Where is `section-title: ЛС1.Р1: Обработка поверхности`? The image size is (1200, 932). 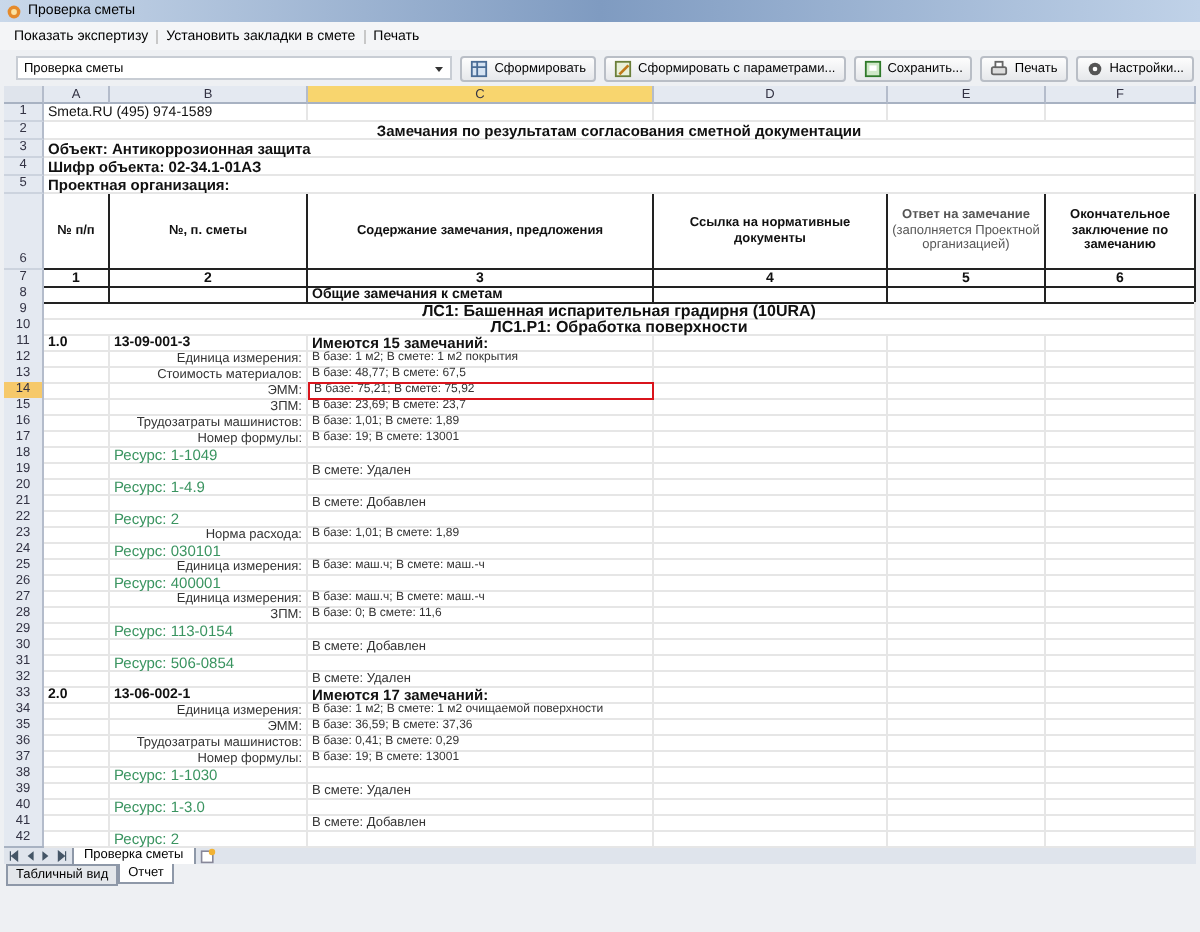 section-title: ЛС1.Р1: Обработка поверхности is located at coordinates (620, 327).